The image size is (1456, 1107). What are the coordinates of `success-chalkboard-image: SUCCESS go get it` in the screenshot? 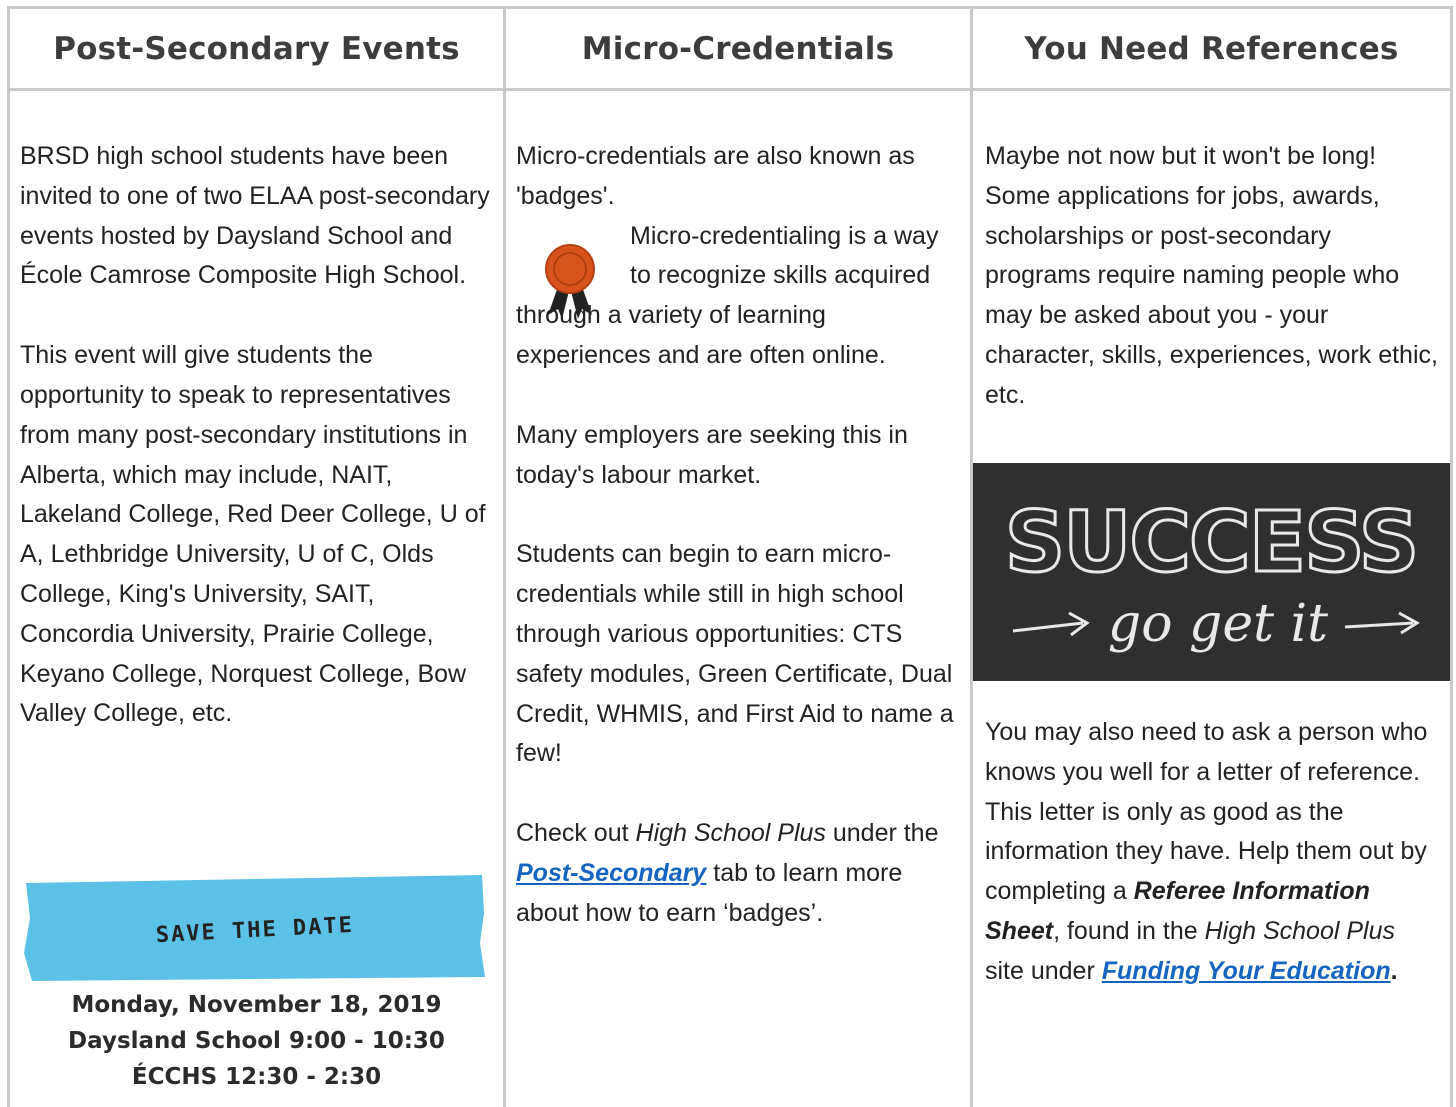 It's located at (1211, 572).